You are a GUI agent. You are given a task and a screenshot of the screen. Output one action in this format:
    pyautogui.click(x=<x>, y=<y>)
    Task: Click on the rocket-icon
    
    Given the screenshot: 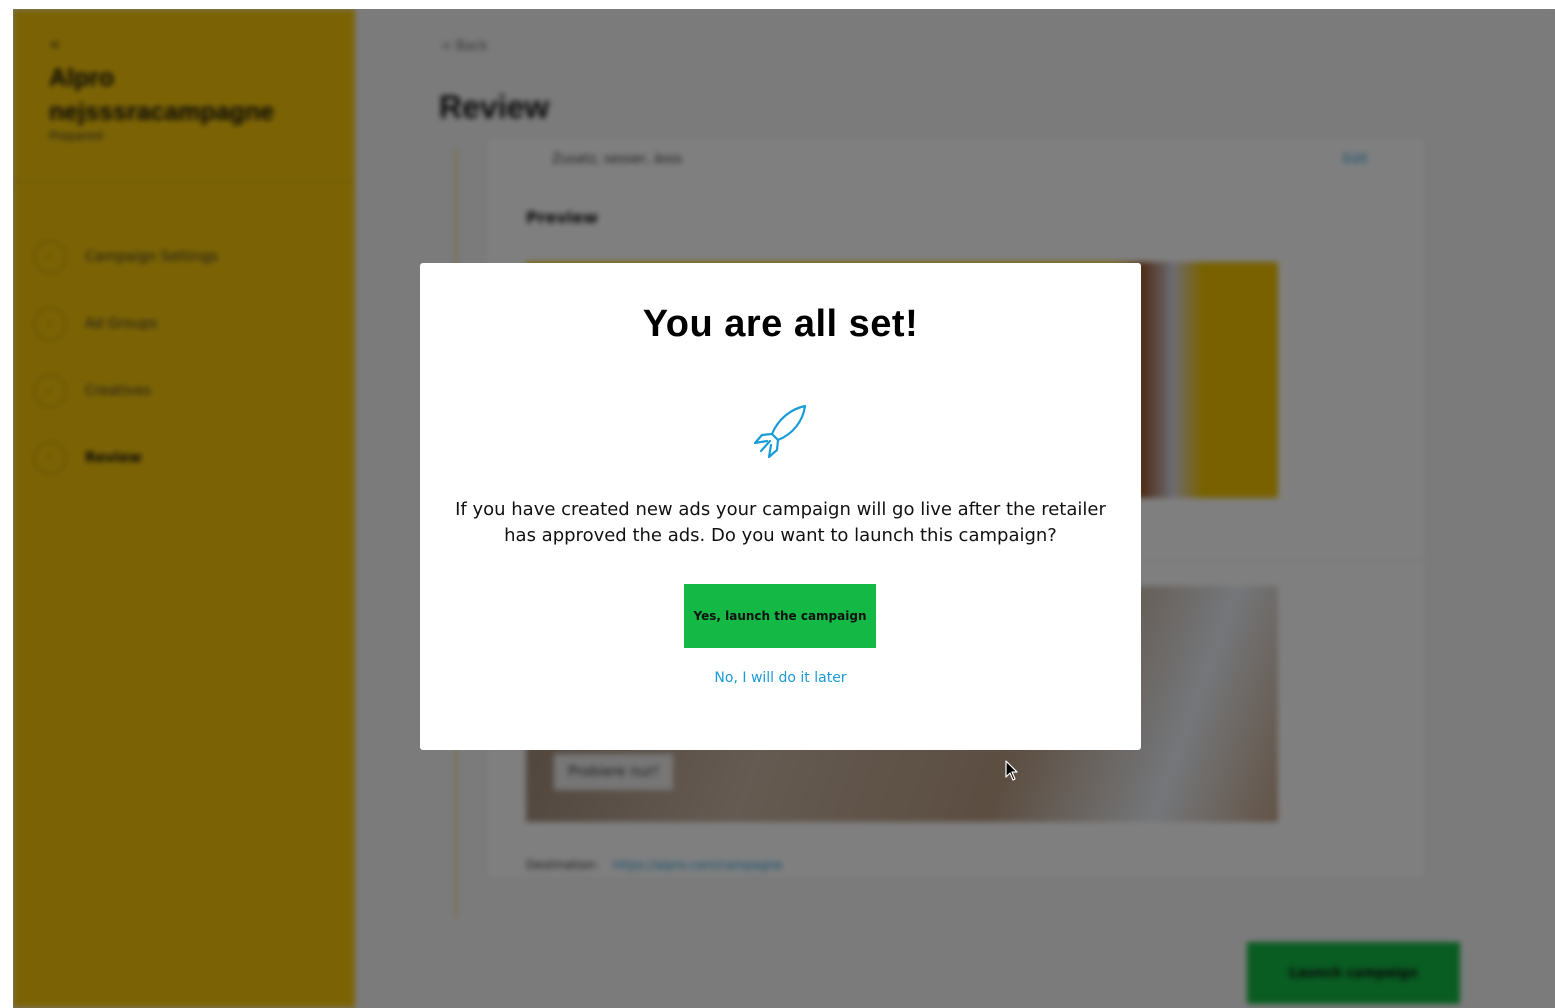 What is the action you would take?
    pyautogui.click(x=780, y=431)
    